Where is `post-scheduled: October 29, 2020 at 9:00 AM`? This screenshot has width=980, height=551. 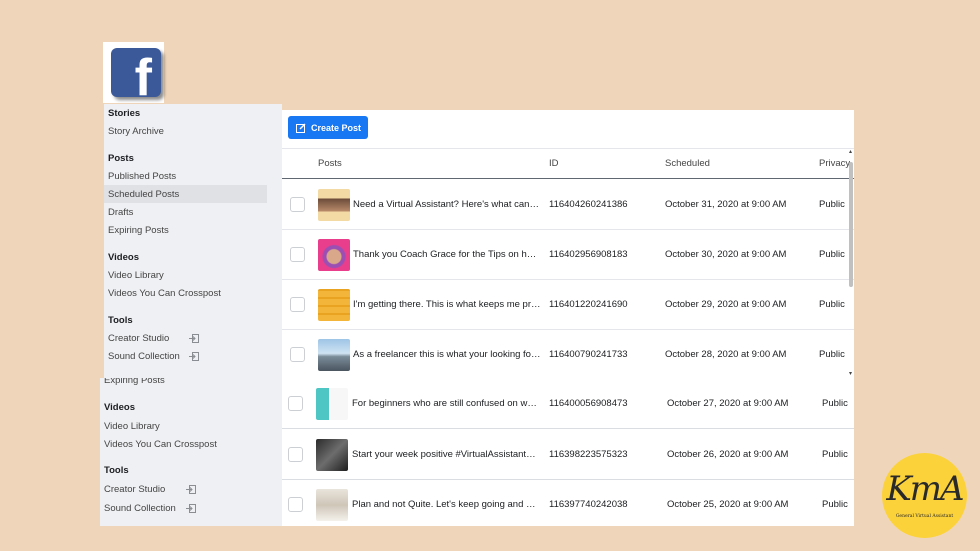 post-scheduled: October 29, 2020 at 9:00 AM is located at coordinates (726, 304).